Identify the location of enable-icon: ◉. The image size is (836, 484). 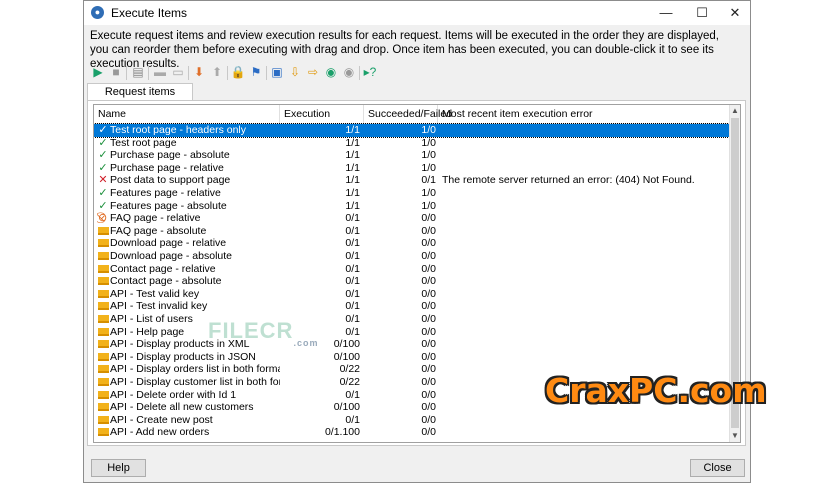
(331, 72).